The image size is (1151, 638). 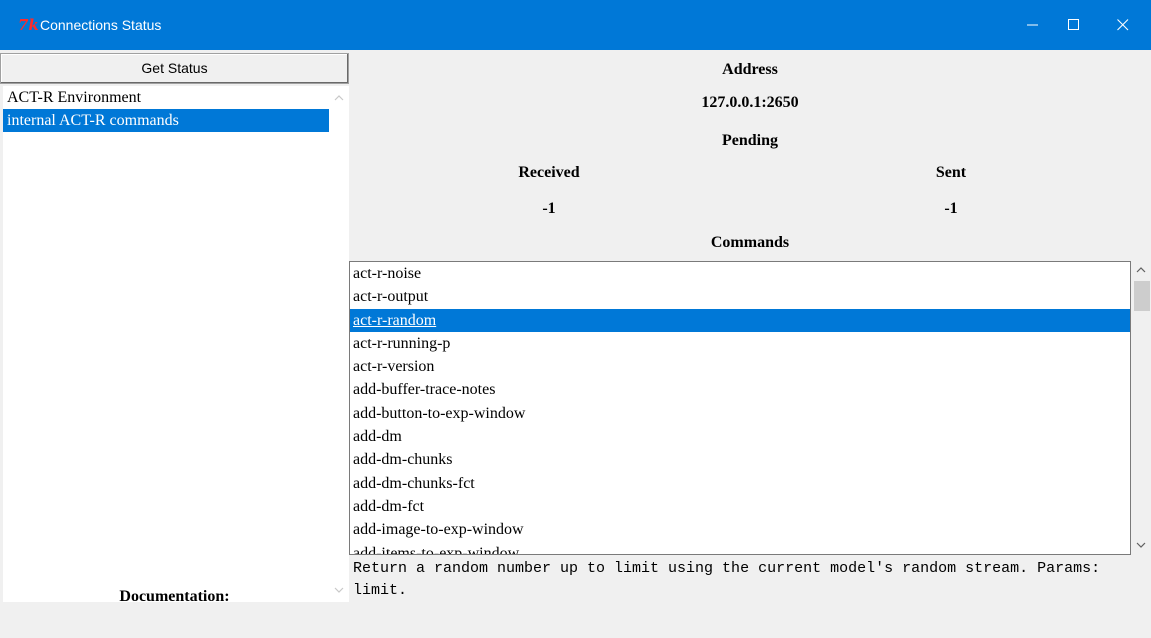 I want to click on minimize-button, so click(x=1033, y=25).